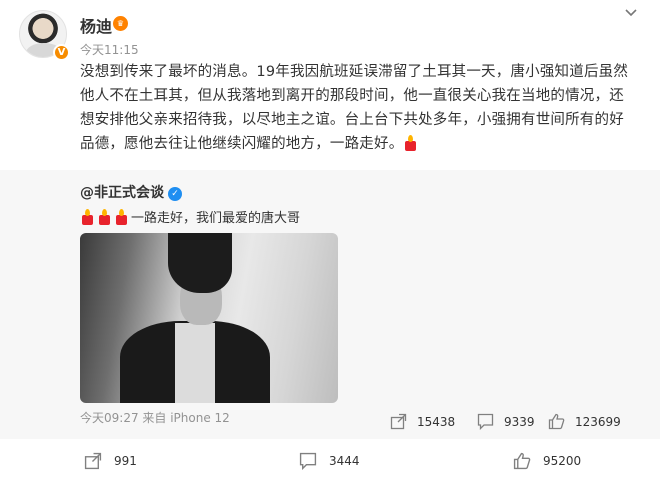  I want to click on like-count: 95200, so click(562, 461).